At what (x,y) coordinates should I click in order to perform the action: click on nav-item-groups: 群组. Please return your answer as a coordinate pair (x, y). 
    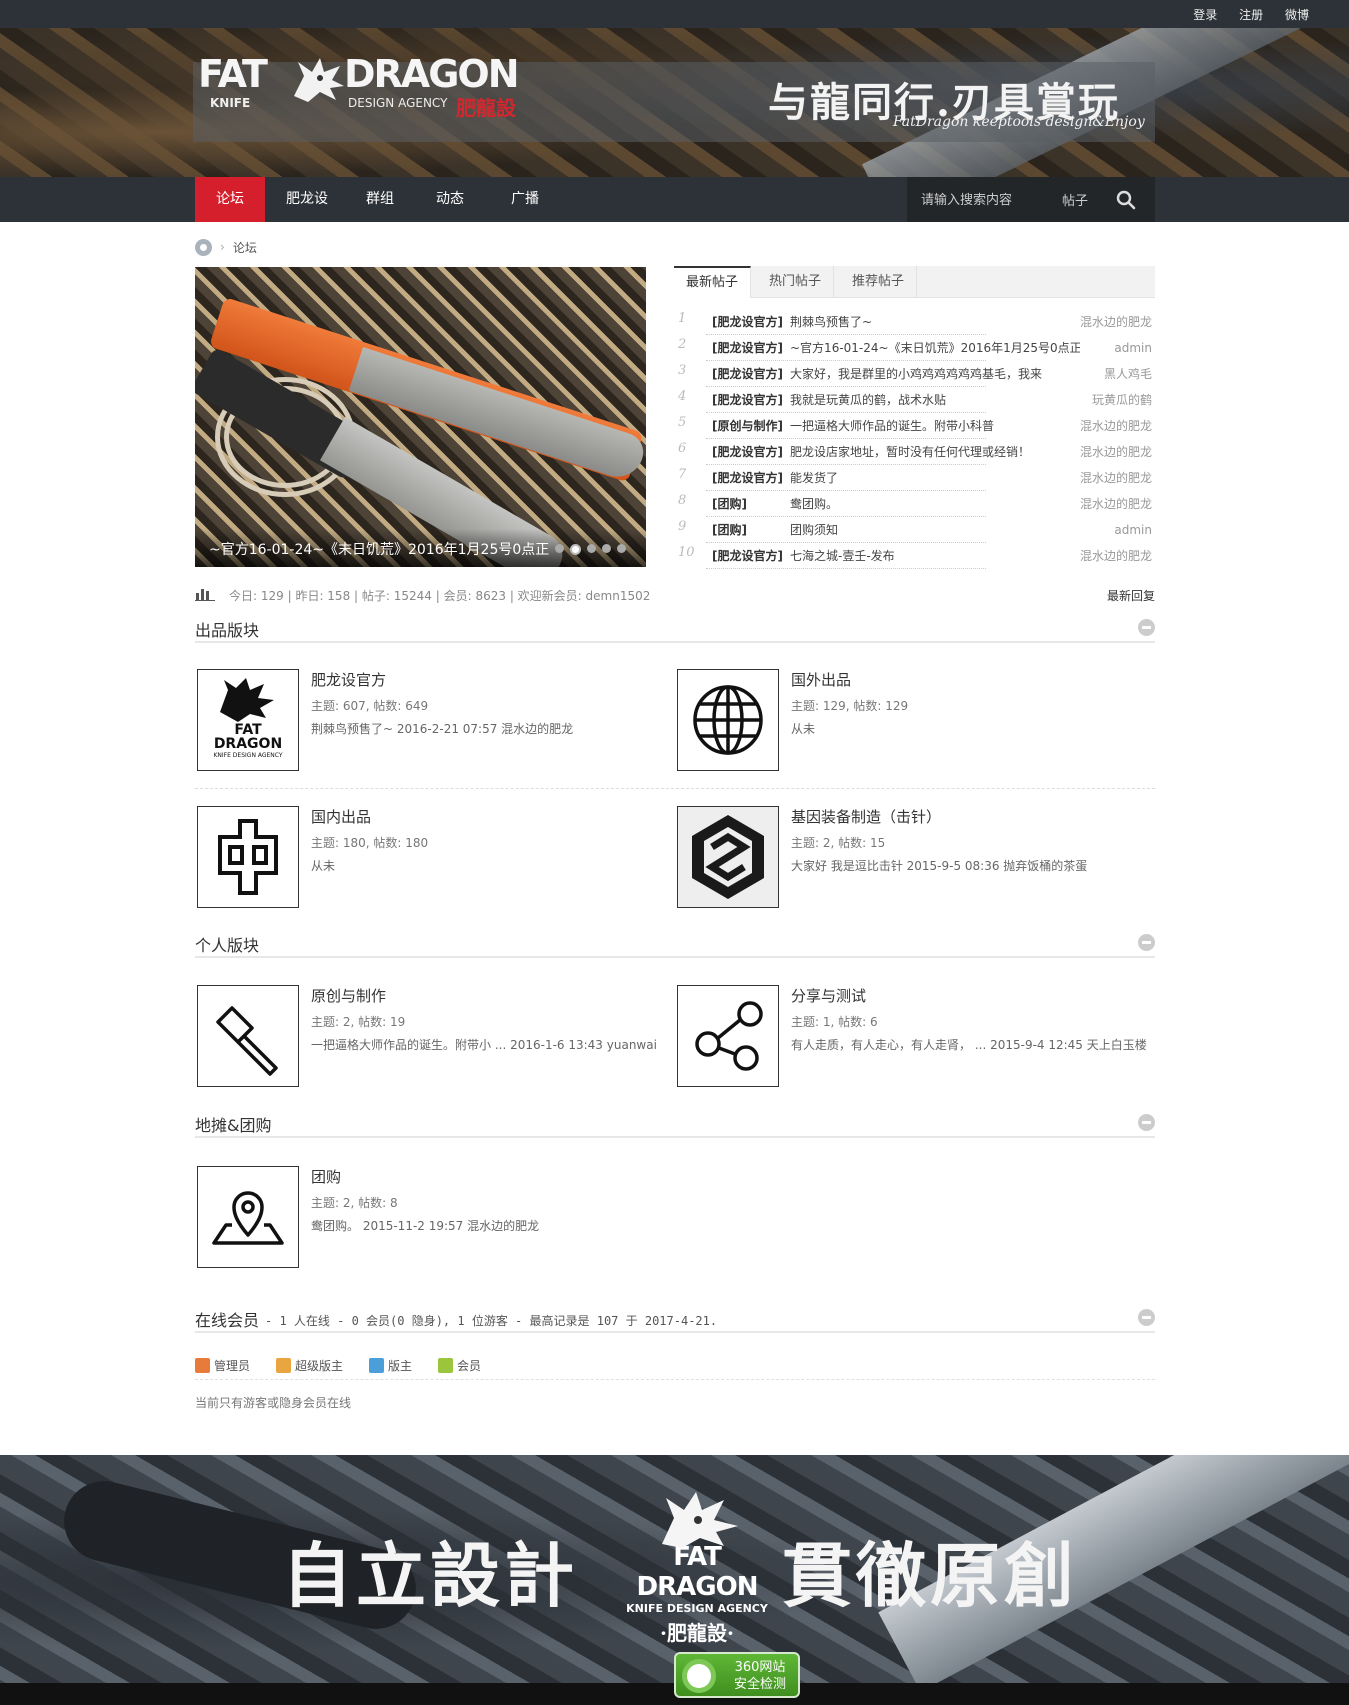
    Looking at the image, I should click on (380, 199).